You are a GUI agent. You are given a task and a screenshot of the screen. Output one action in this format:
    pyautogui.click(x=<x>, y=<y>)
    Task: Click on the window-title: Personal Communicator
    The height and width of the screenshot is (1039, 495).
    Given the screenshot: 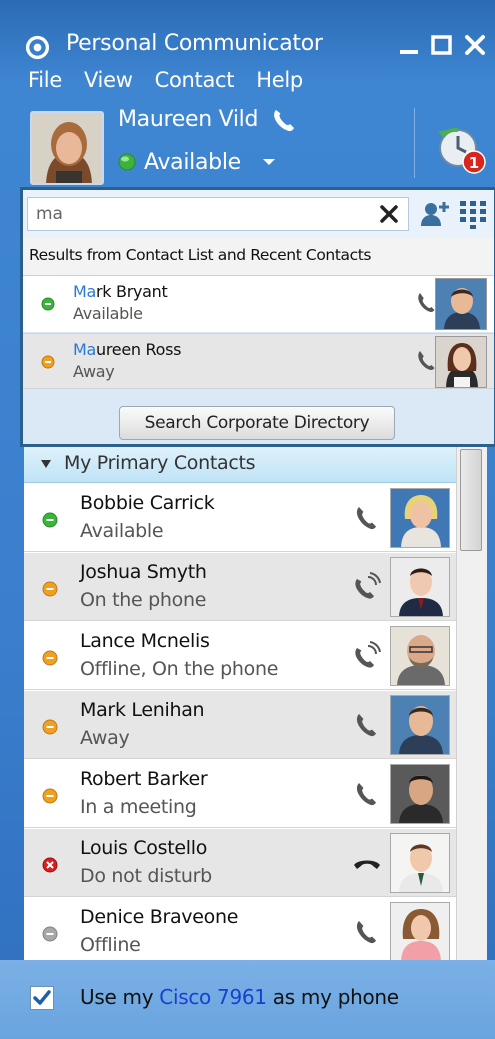 What is the action you would take?
    pyautogui.click(x=194, y=43)
    